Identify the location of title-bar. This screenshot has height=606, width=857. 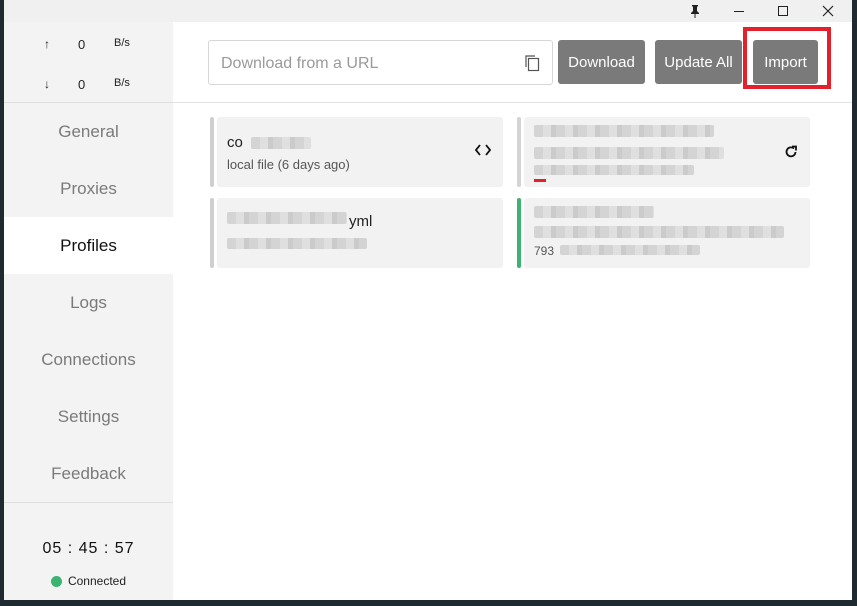
(428, 11).